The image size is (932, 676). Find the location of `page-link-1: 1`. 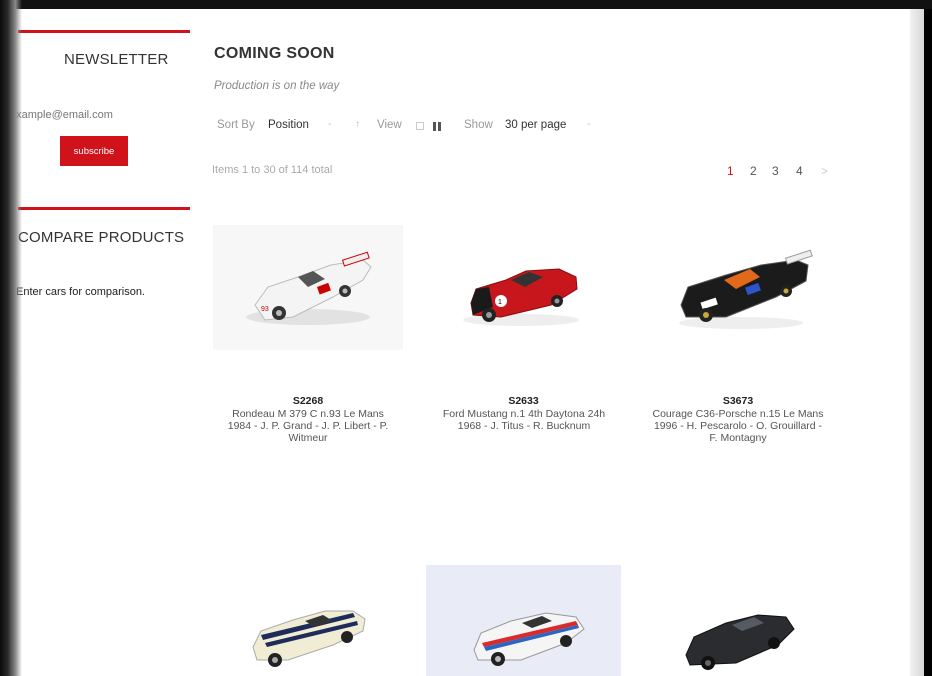

page-link-1: 1 is located at coordinates (730, 171).